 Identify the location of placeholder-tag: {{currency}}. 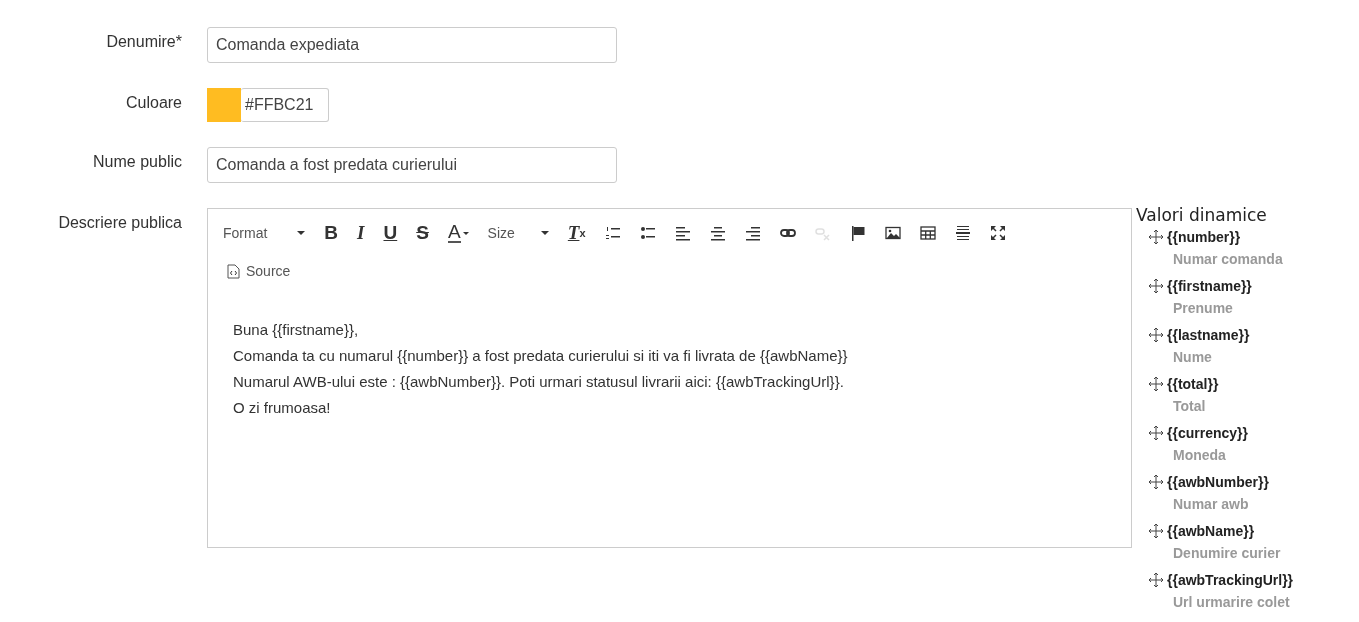
(1207, 433).